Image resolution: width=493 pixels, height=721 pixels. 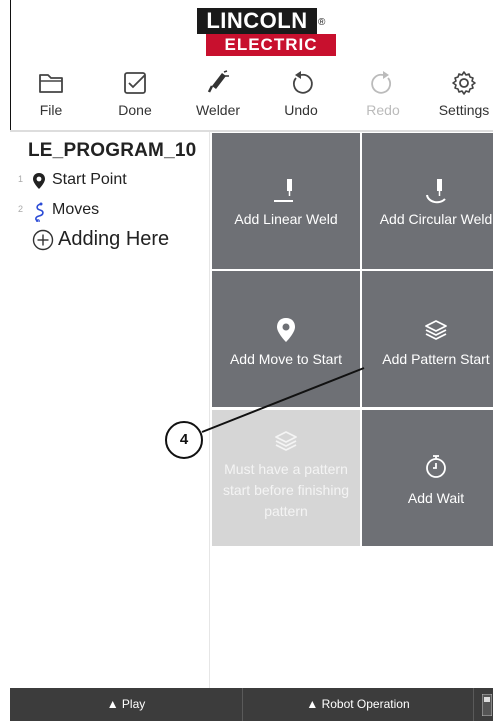 I want to click on device-icon, so click(x=486, y=704).